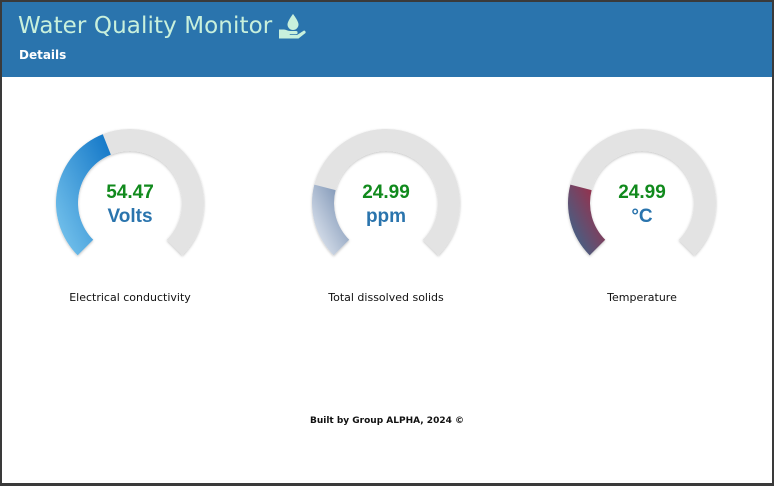  I want to click on title-text: Water Quality Monitor, so click(145, 26).